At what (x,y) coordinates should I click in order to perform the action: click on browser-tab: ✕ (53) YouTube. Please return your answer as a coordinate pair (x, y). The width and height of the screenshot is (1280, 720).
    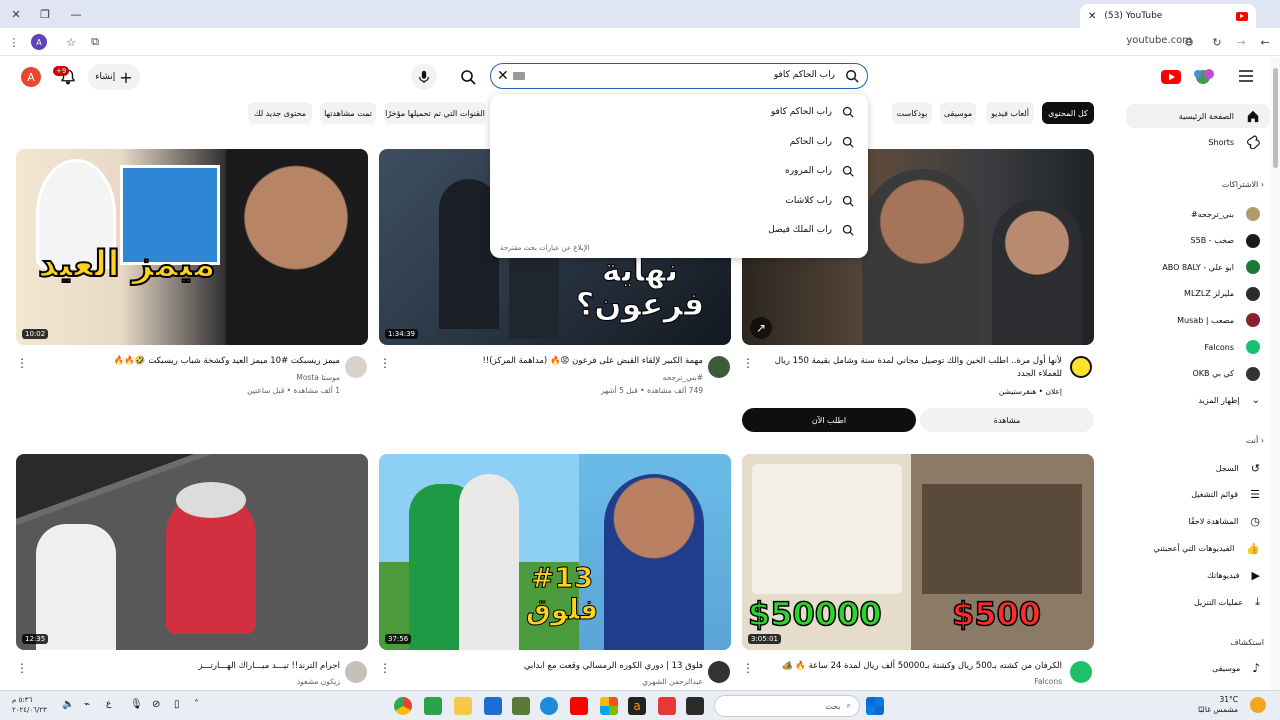
    Looking at the image, I should click on (1168, 16).